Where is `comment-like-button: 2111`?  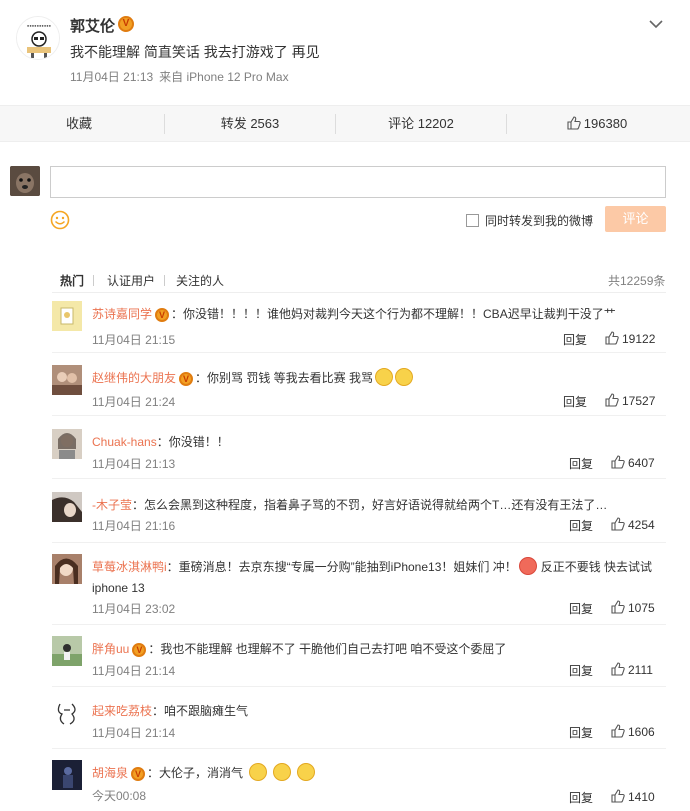
comment-like-button: 2111 is located at coordinates (632, 669).